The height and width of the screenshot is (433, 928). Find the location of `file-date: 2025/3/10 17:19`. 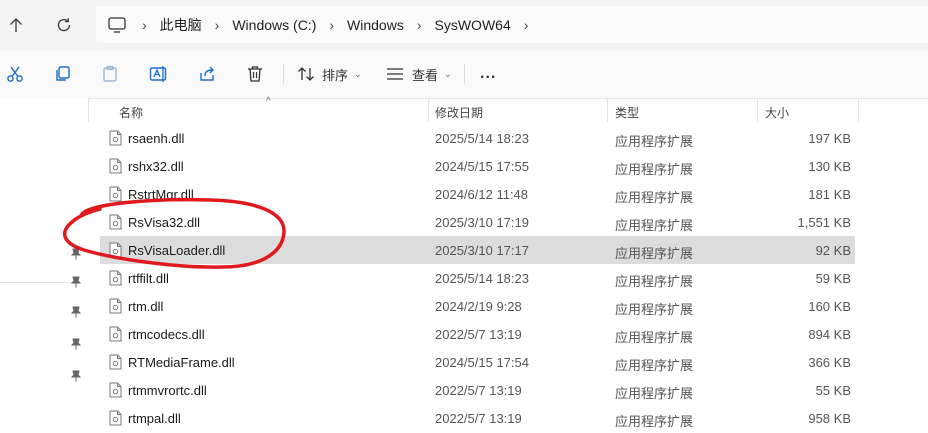

file-date: 2025/3/10 17:19 is located at coordinates (482, 222).